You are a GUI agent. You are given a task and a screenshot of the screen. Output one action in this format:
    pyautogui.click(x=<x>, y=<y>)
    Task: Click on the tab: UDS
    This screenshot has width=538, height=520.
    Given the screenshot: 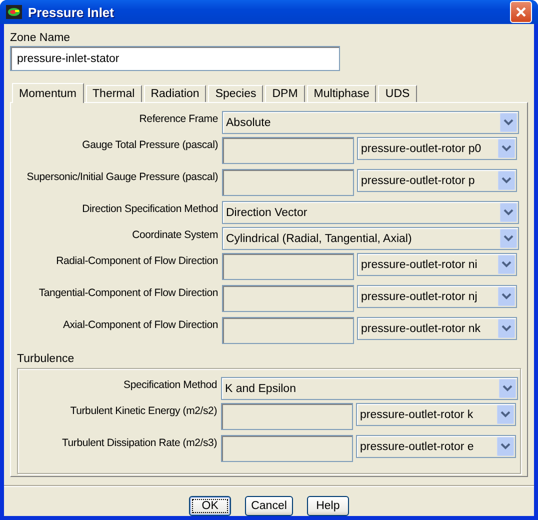 What is the action you would take?
    pyautogui.click(x=397, y=93)
    